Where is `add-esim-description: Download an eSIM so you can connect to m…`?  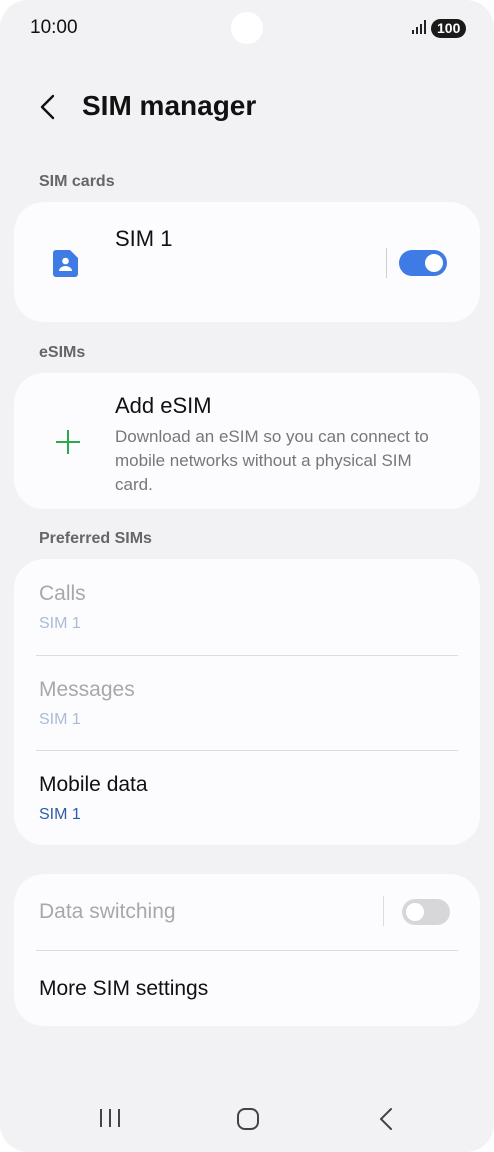
add-esim-description: Download an eSIM so you can connect to m… is located at coordinates (272, 460).